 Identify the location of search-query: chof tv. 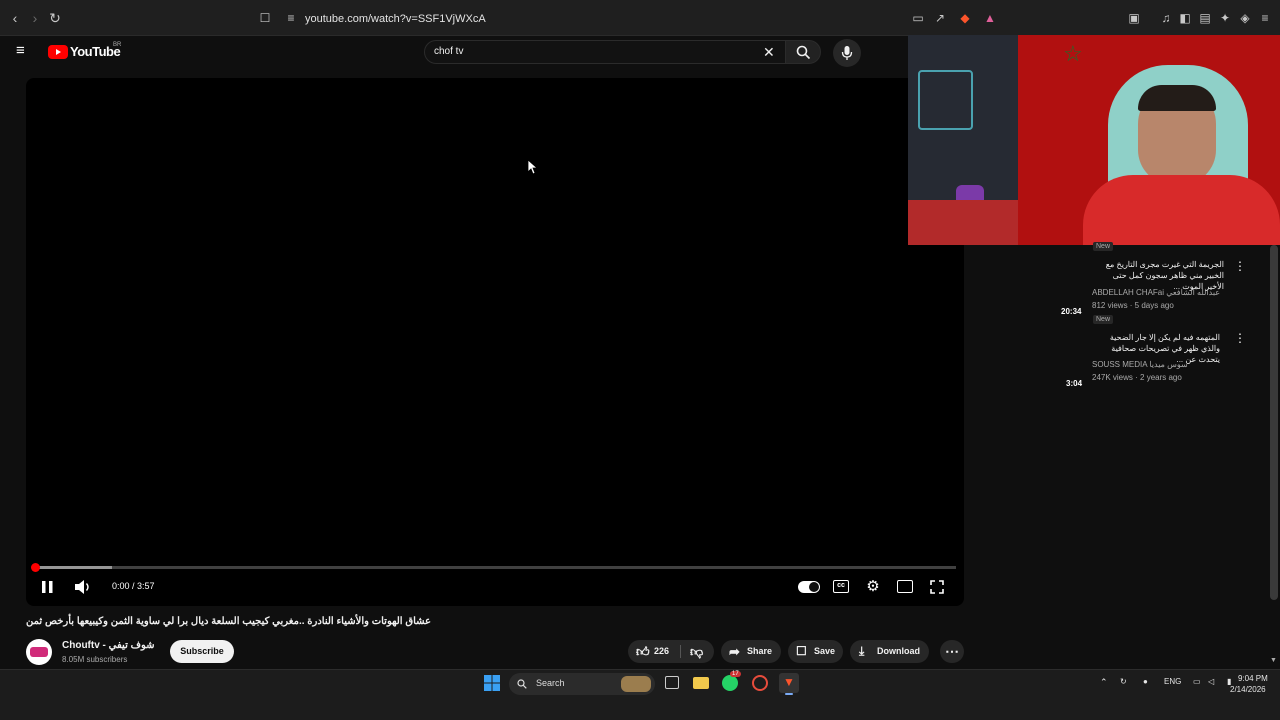
(449, 51).